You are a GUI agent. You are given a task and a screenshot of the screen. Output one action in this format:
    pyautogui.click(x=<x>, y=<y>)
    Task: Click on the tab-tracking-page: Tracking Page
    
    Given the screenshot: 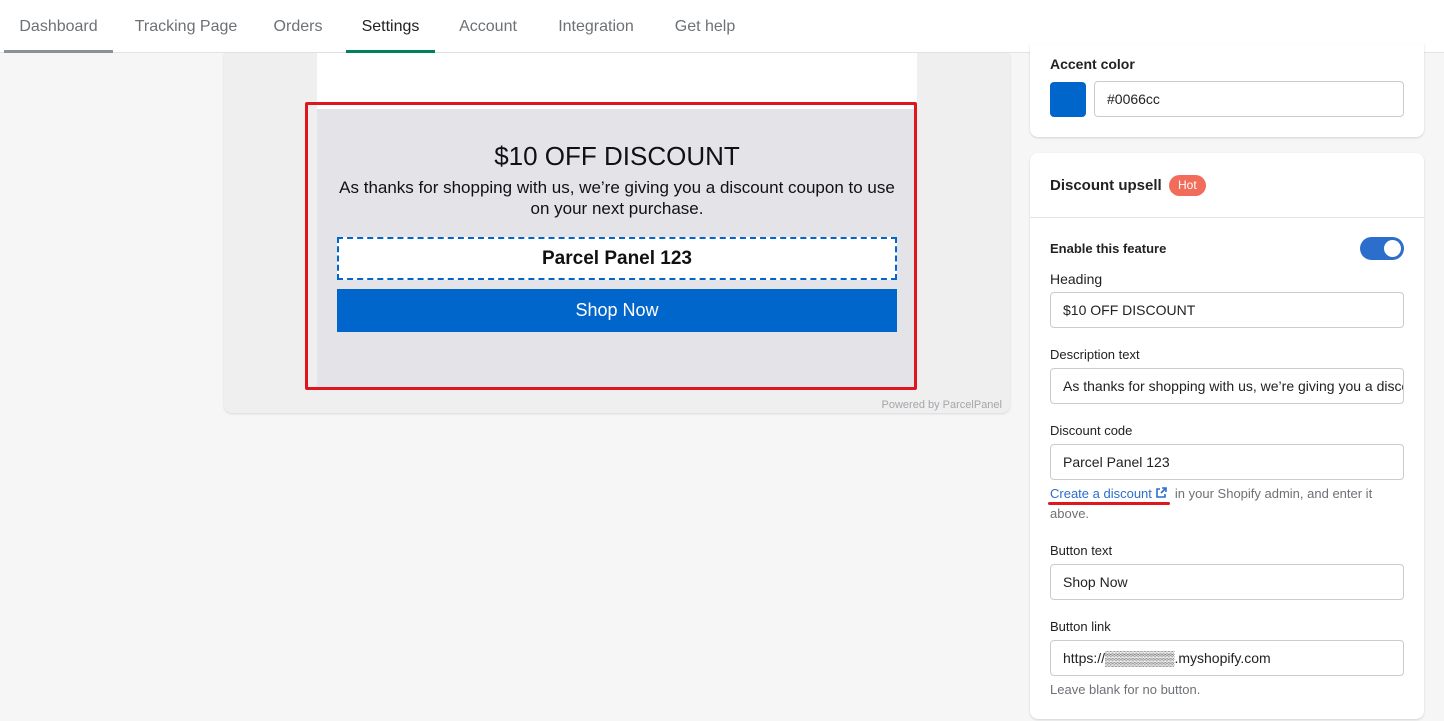 What is the action you would take?
    pyautogui.click(x=186, y=26)
    